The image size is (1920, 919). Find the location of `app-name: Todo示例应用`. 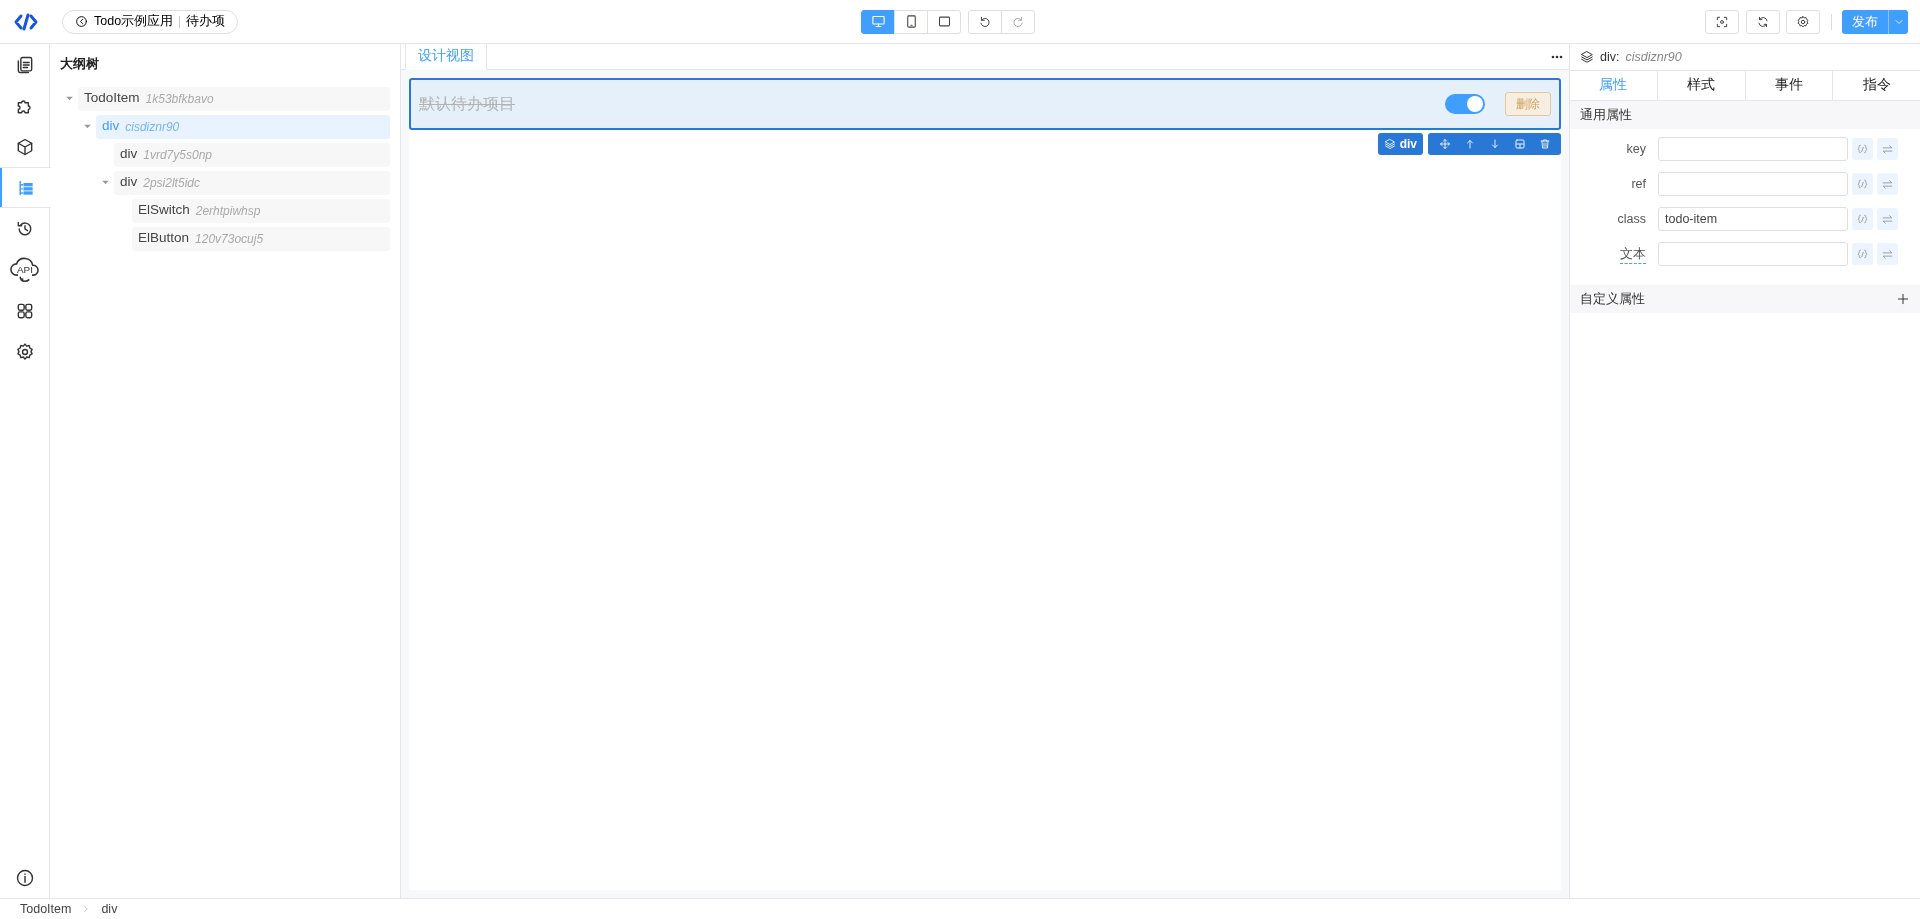

app-name: Todo示例应用 is located at coordinates (134, 22).